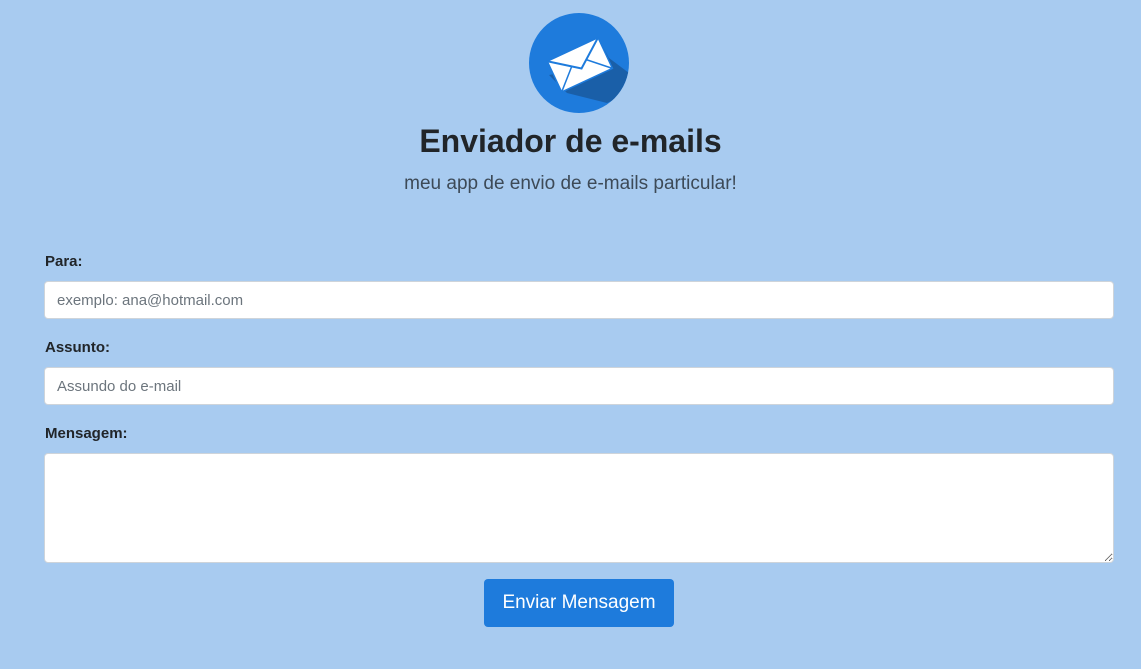  What do you see at coordinates (579, 300) in the screenshot?
I see `to-input` at bounding box center [579, 300].